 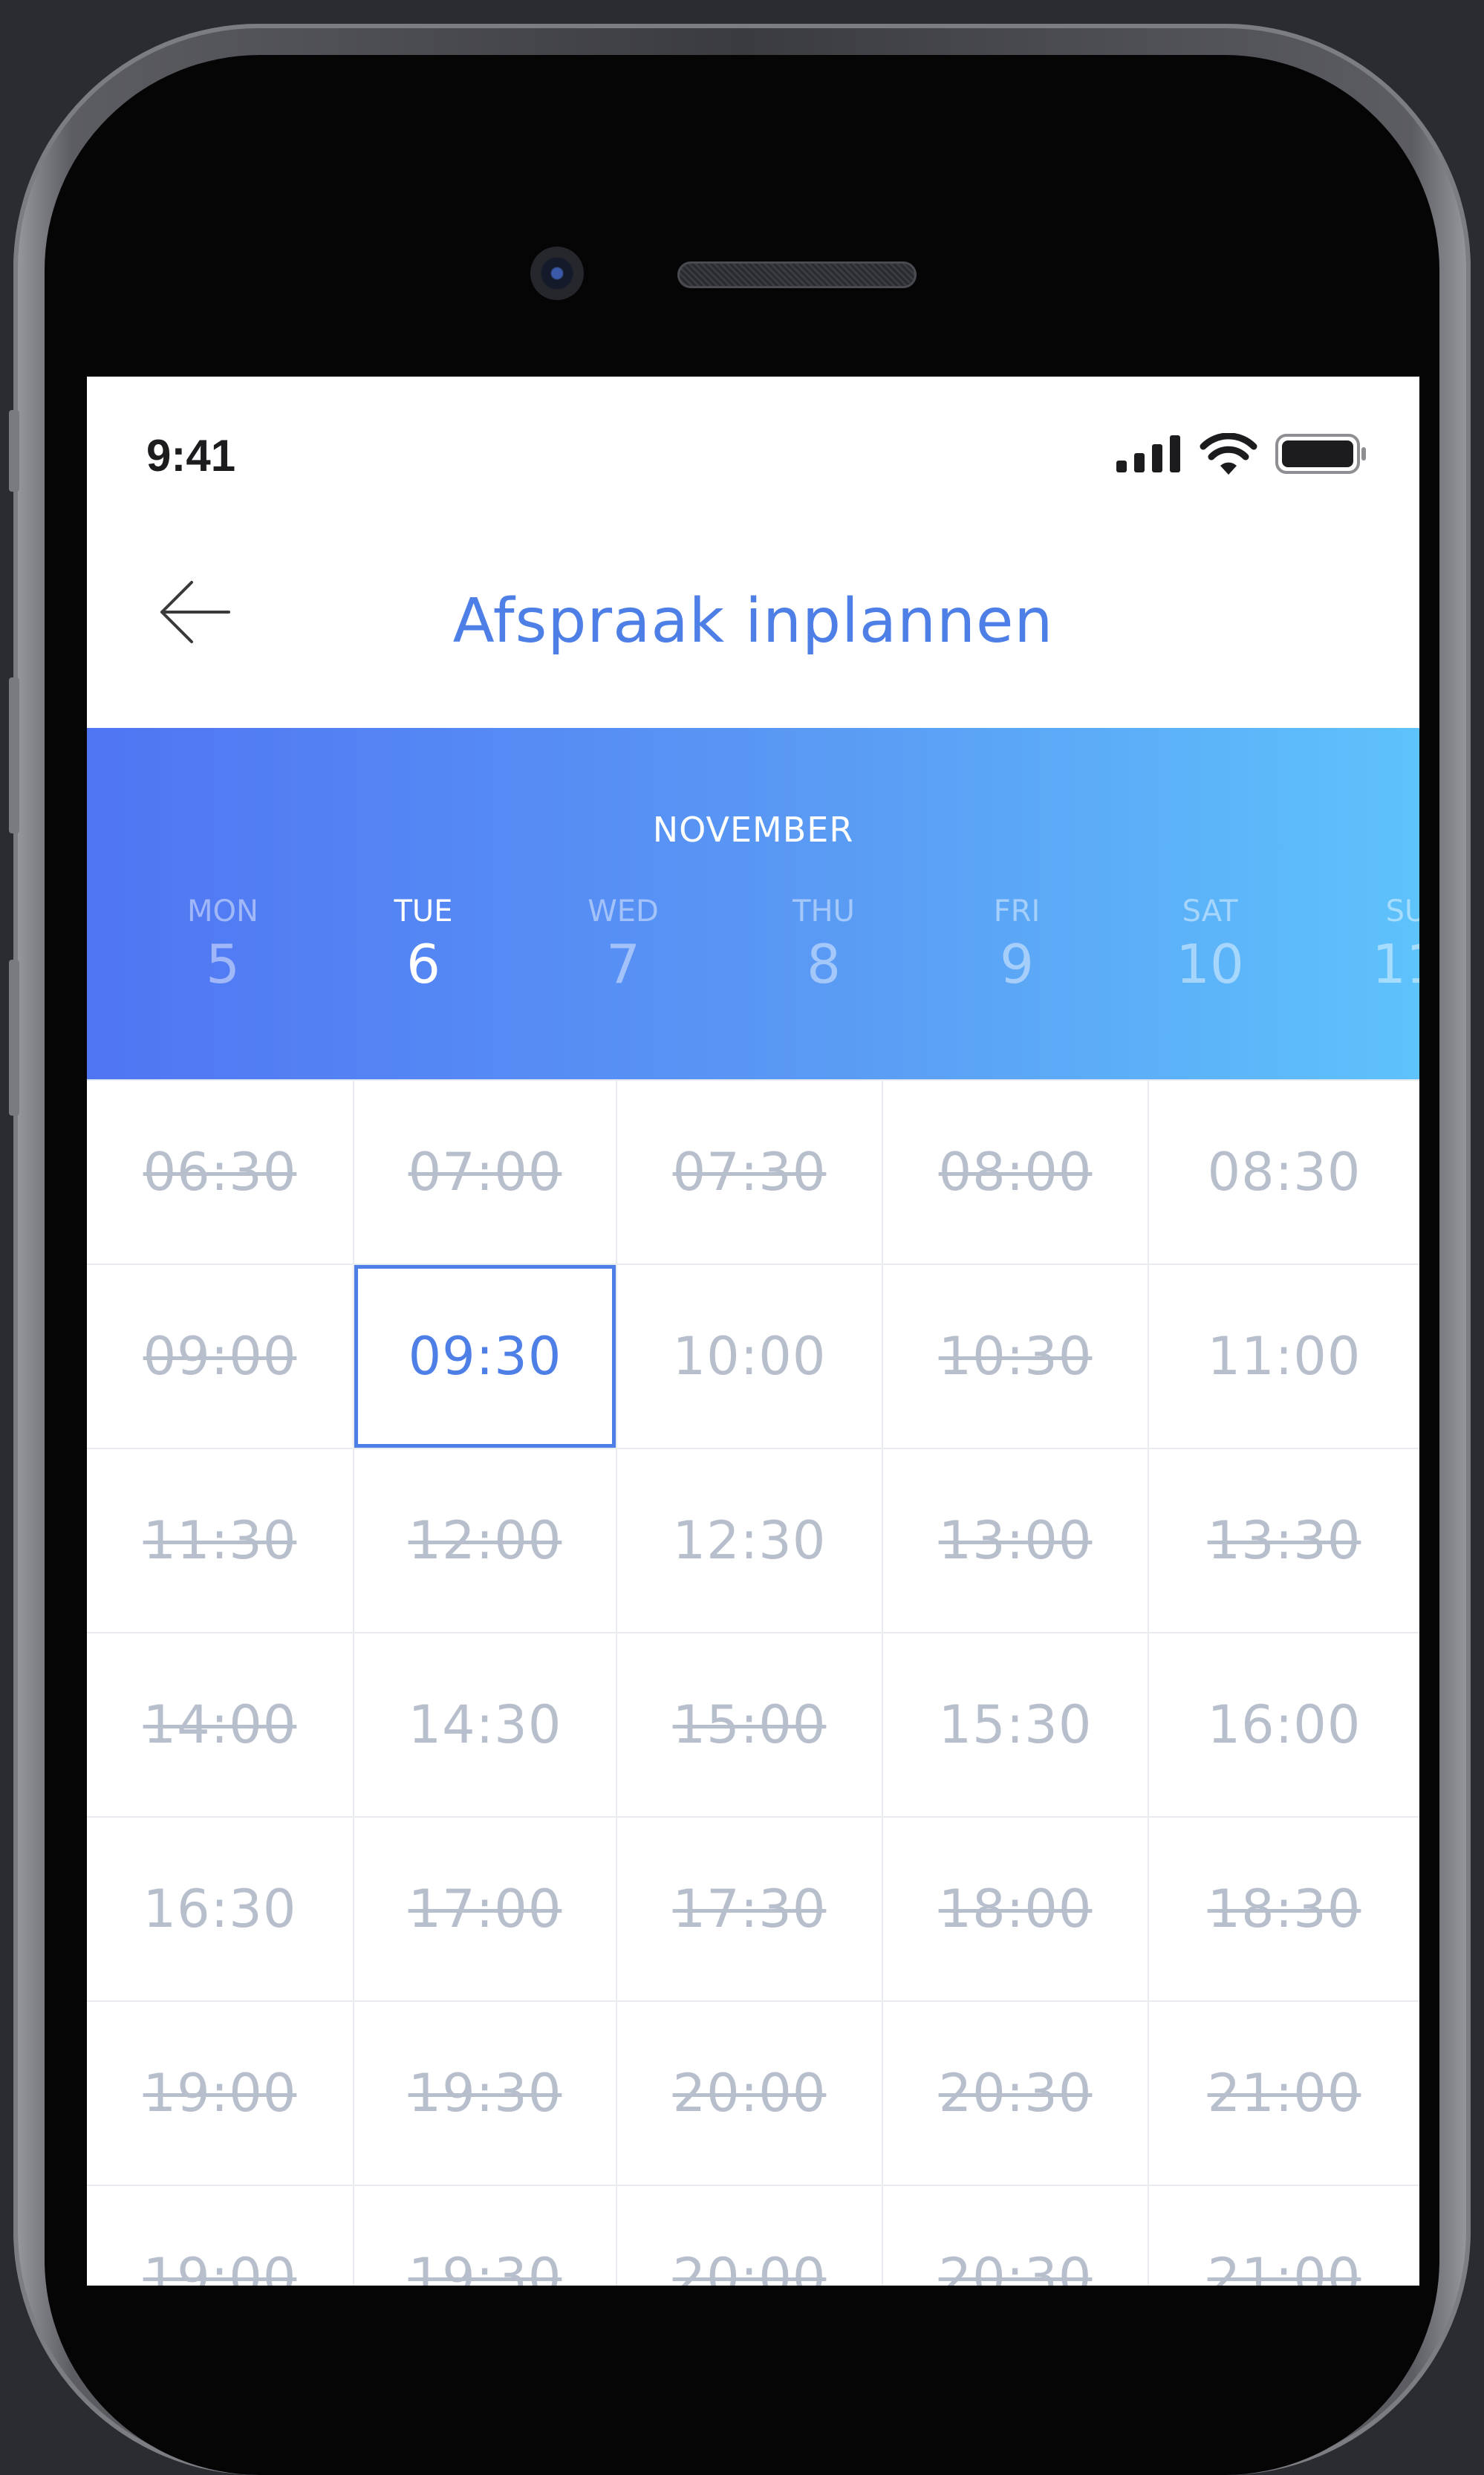 What do you see at coordinates (191, 456) in the screenshot?
I see `status-time: 9:41` at bounding box center [191, 456].